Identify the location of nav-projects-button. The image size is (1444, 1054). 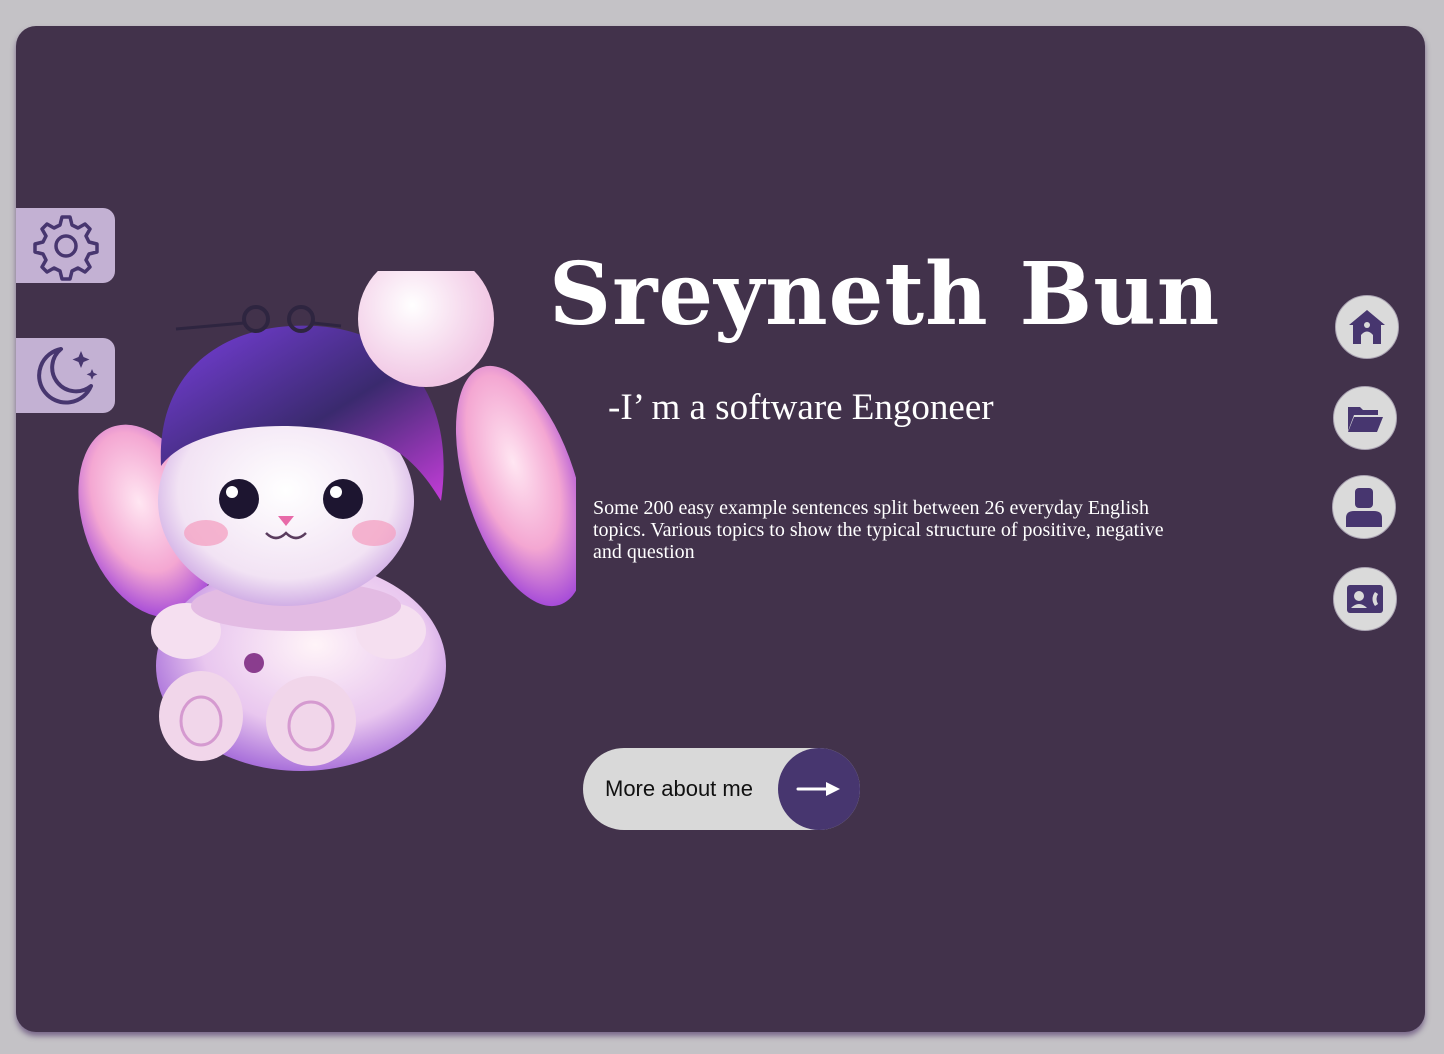
(1365, 418).